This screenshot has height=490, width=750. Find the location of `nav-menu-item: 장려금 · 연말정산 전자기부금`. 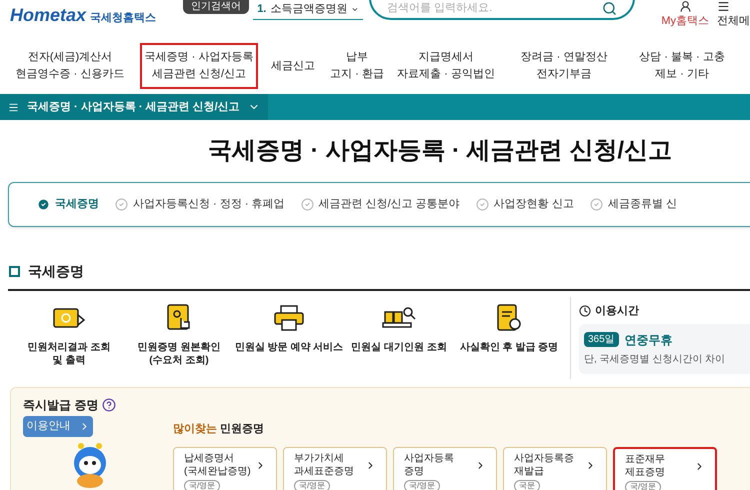

nav-menu-item: 장려금 · 연말정산 전자기부금 is located at coordinates (564, 66).